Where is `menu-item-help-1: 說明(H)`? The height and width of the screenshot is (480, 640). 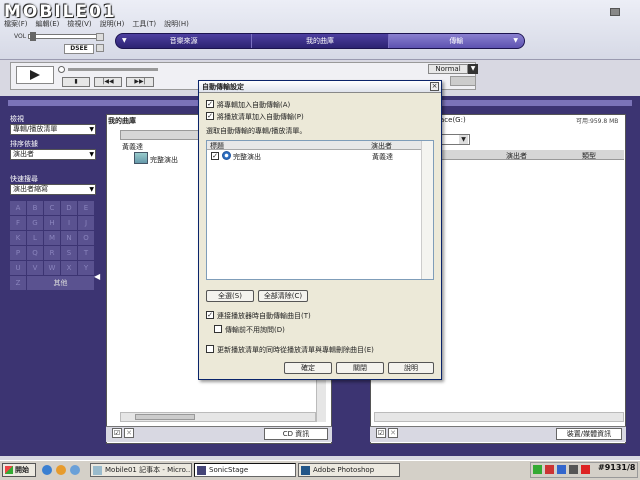
menu-item-help-1: 說明(H) is located at coordinates (112, 24).